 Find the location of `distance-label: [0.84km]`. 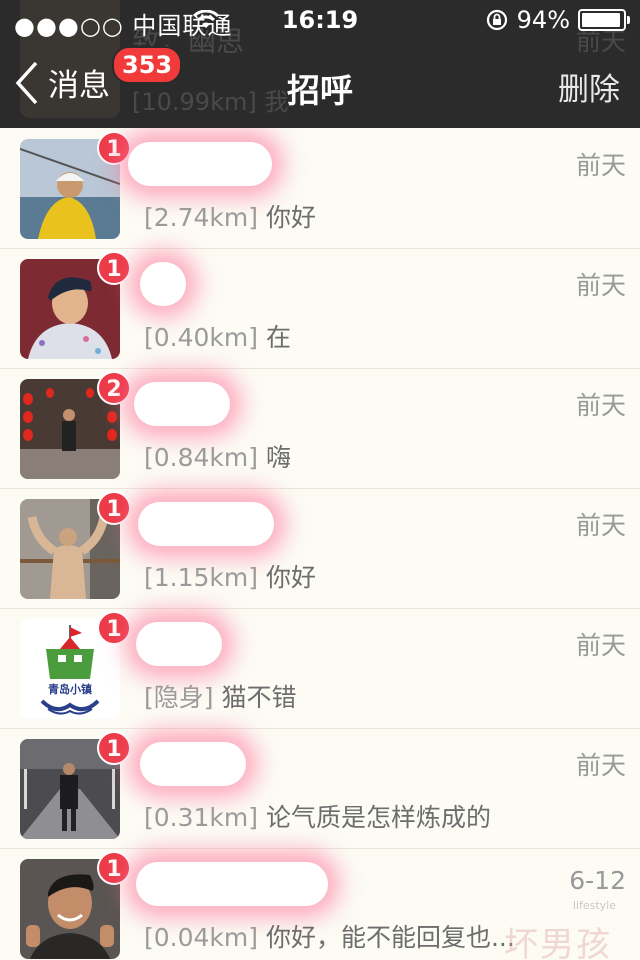

distance-label: [0.84km] is located at coordinates (201, 457).